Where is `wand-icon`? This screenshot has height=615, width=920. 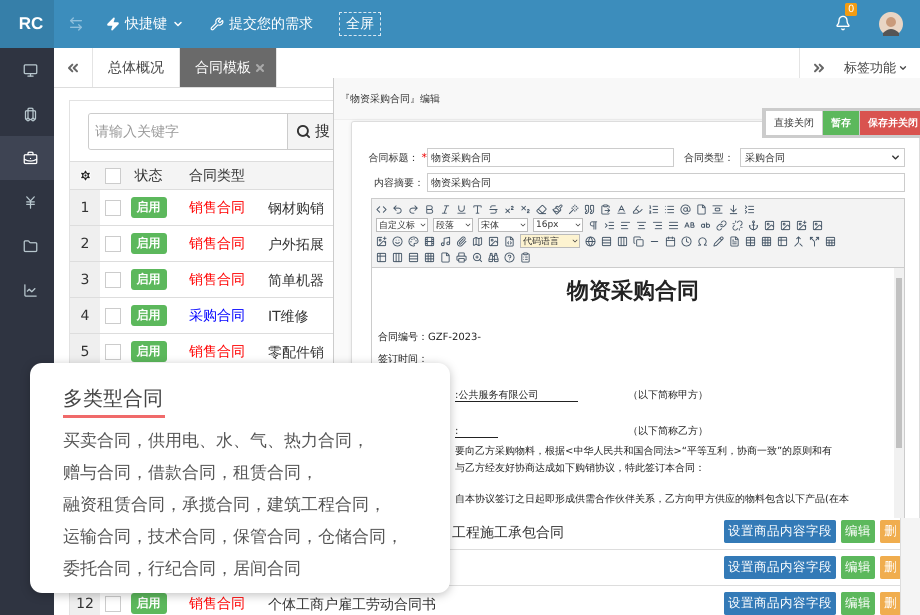
wand-icon is located at coordinates (573, 209).